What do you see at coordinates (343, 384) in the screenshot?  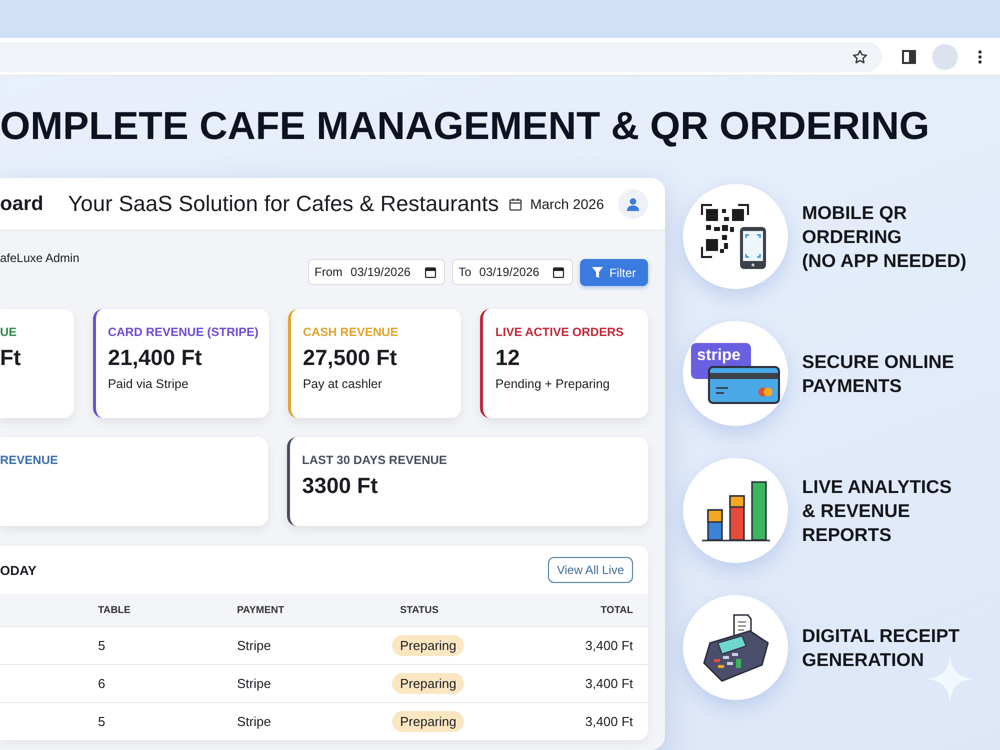 I see `stat-note: Pay at cashler` at bounding box center [343, 384].